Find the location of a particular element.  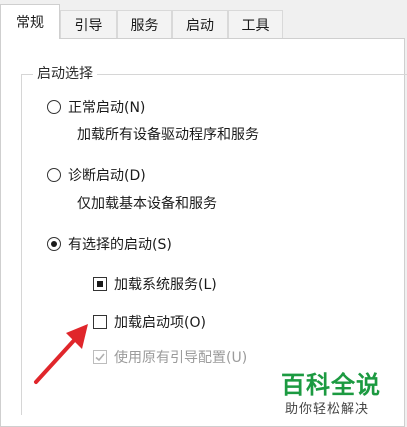

normal-startup-description: 加载所有设备驱动程序和服务 is located at coordinates (168, 135).